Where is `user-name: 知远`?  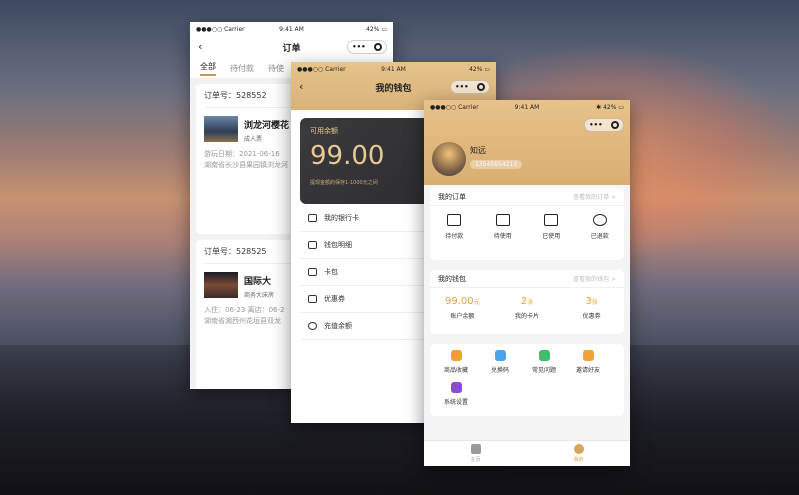 user-name: 知远 is located at coordinates (478, 150).